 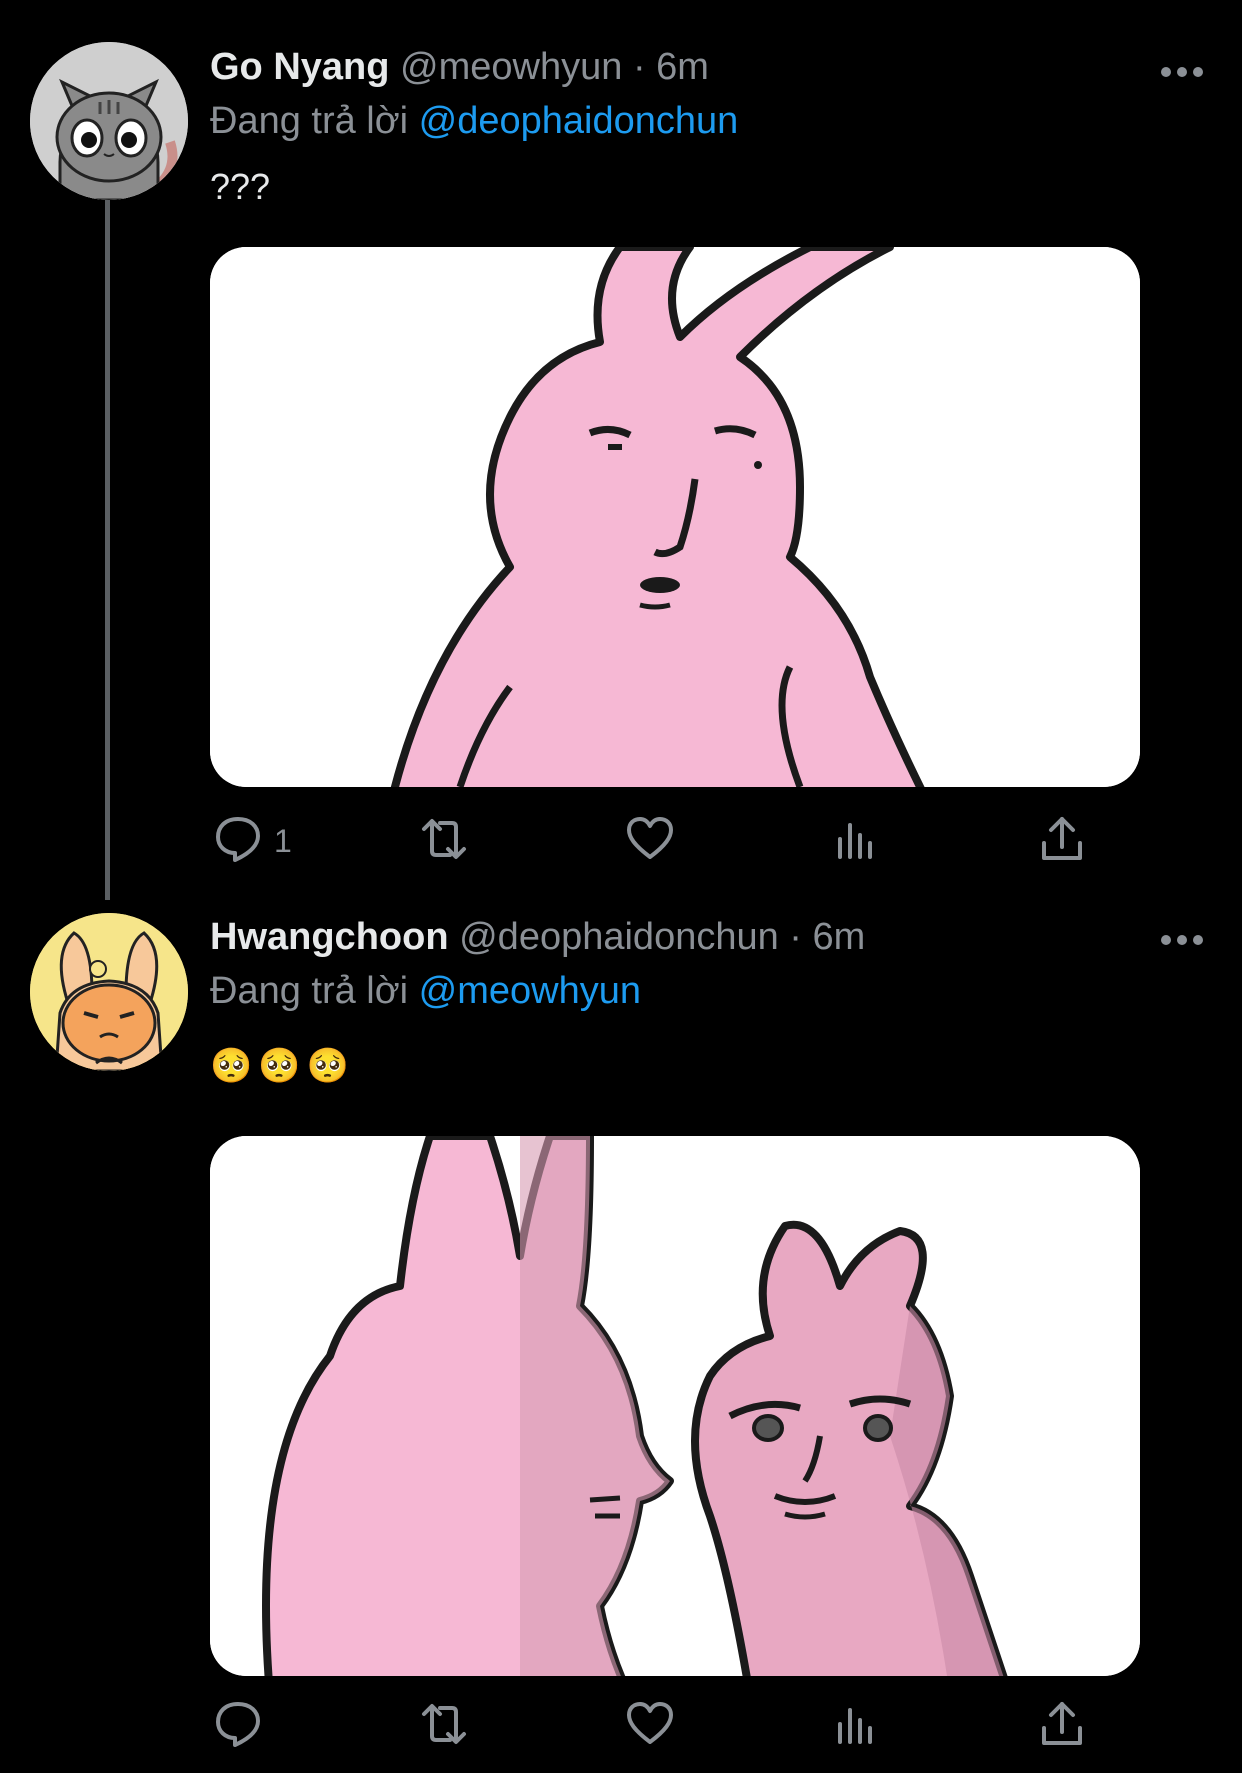 What do you see at coordinates (283, 841) in the screenshot?
I see `reply-count: 1` at bounding box center [283, 841].